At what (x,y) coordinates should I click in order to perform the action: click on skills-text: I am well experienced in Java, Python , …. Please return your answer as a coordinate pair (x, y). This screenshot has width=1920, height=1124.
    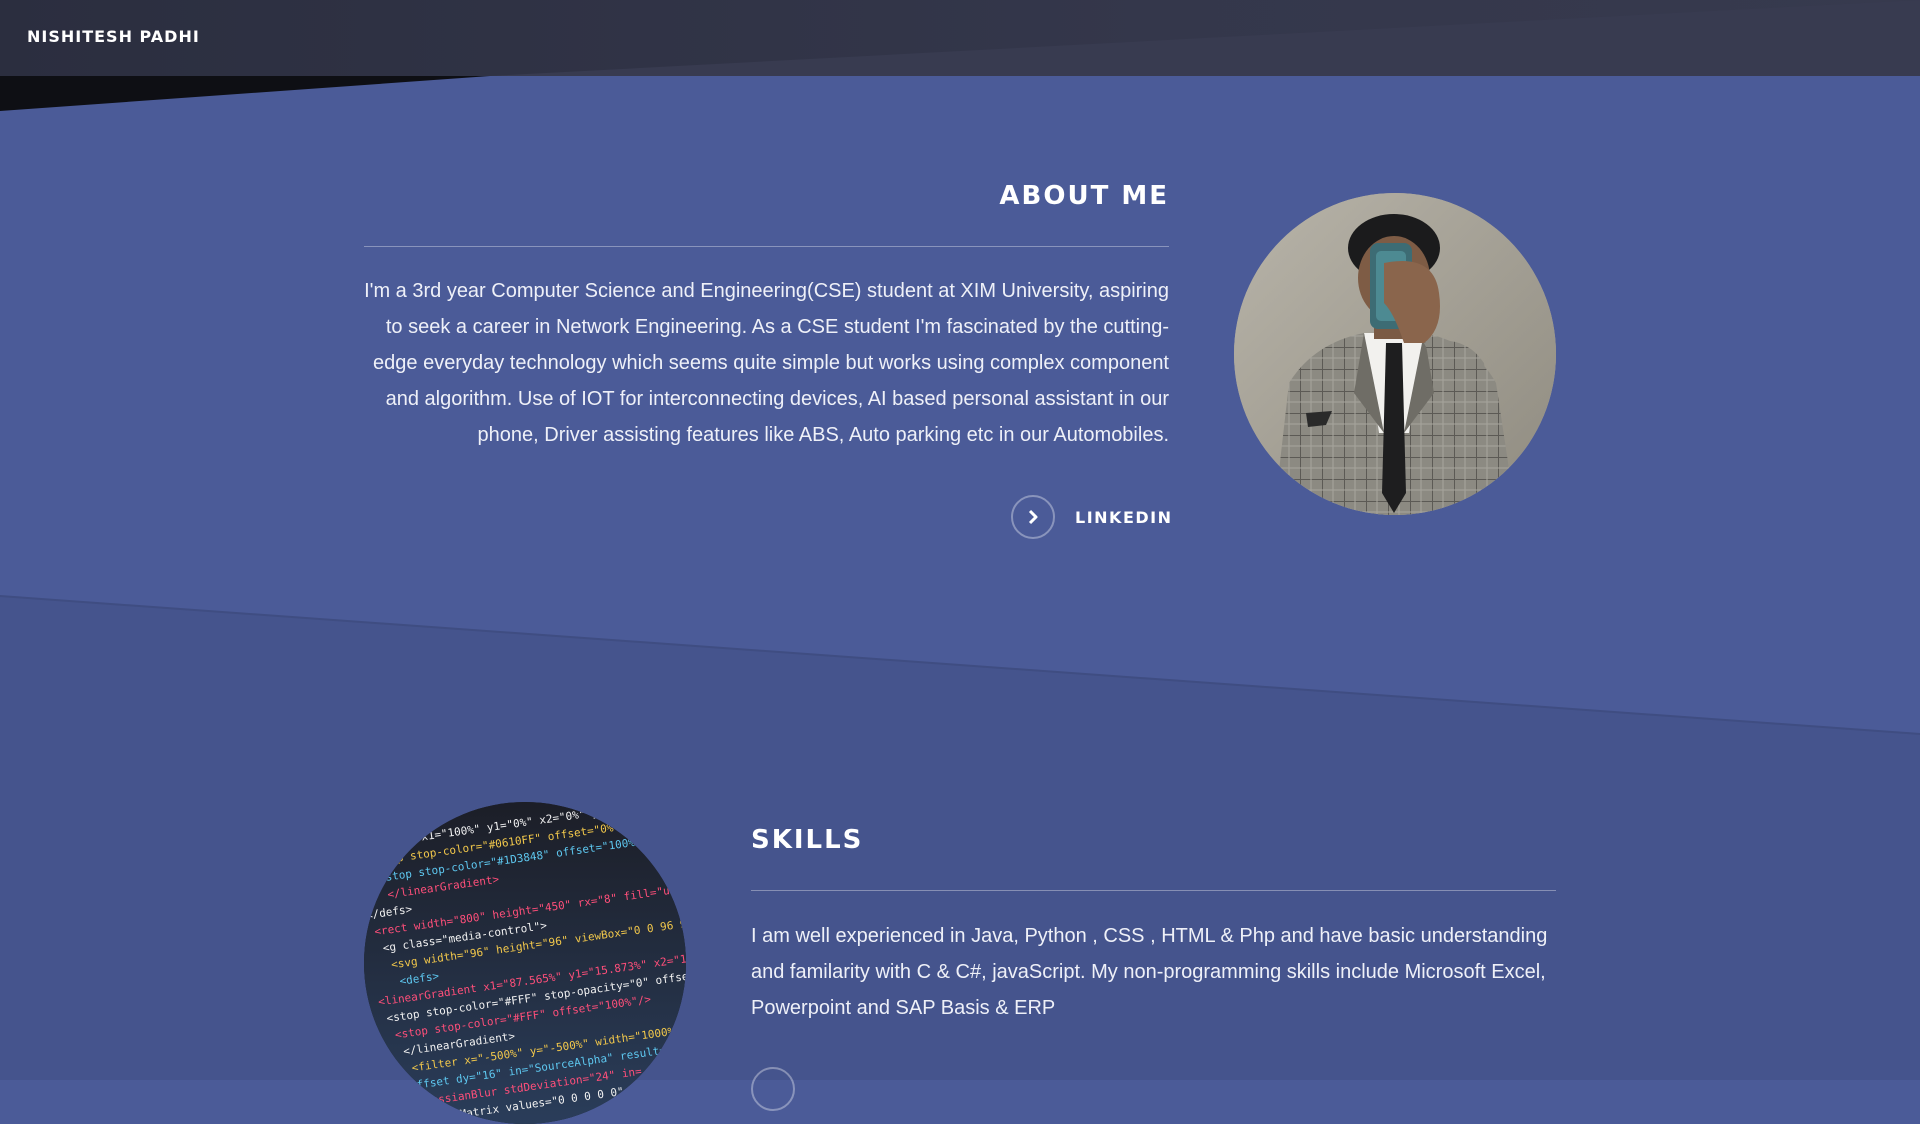
    Looking at the image, I should click on (1149, 972).